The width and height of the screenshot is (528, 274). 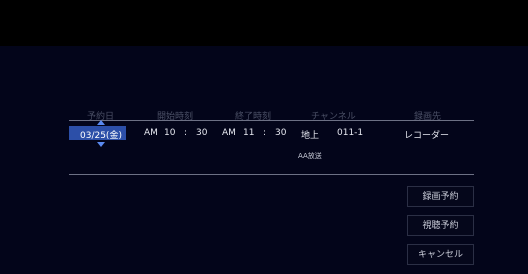 I want to click on date-down-arrow-icon, so click(x=101, y=144).